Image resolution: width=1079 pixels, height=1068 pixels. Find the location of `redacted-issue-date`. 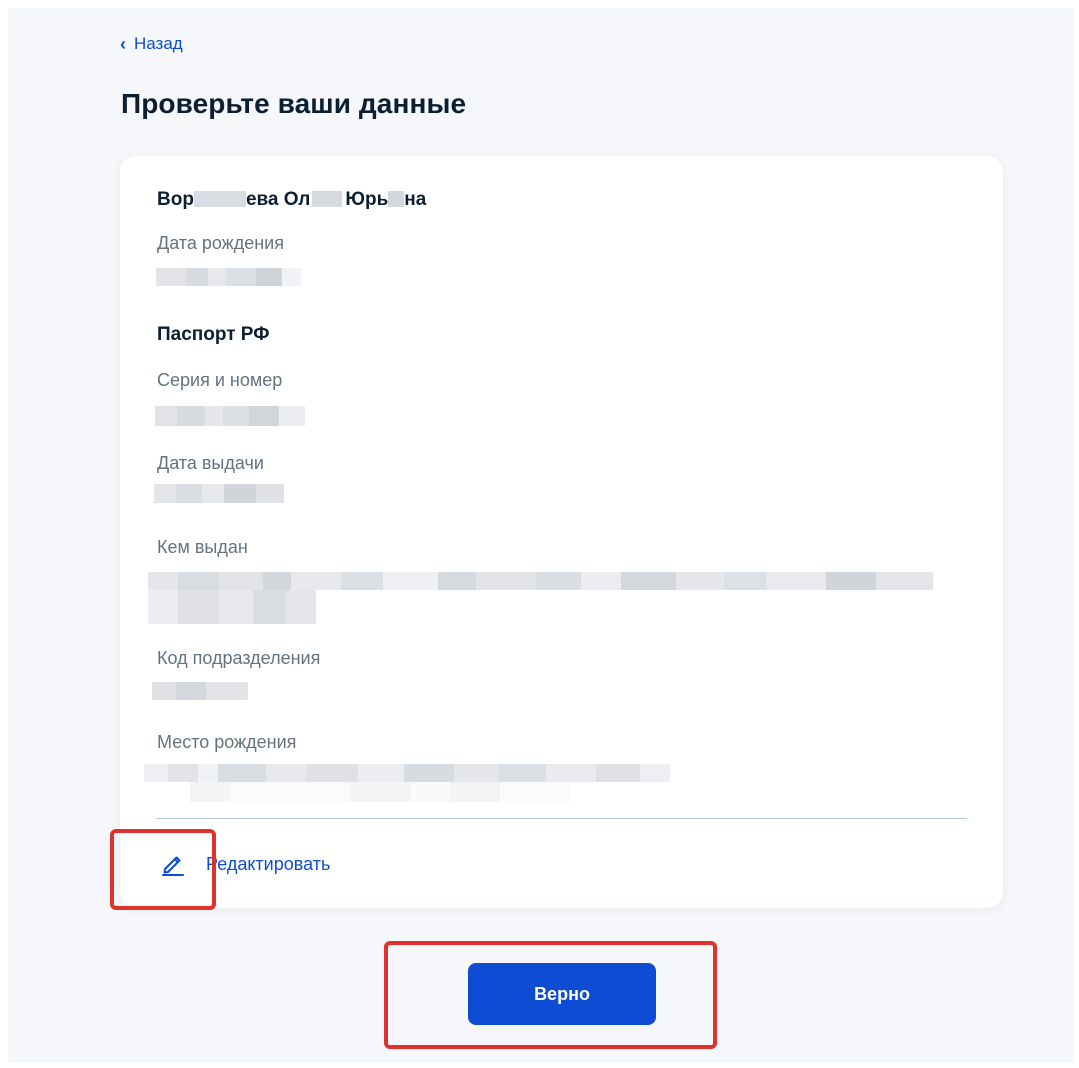

redacted-issue-date is located at coordinates (219, 493).